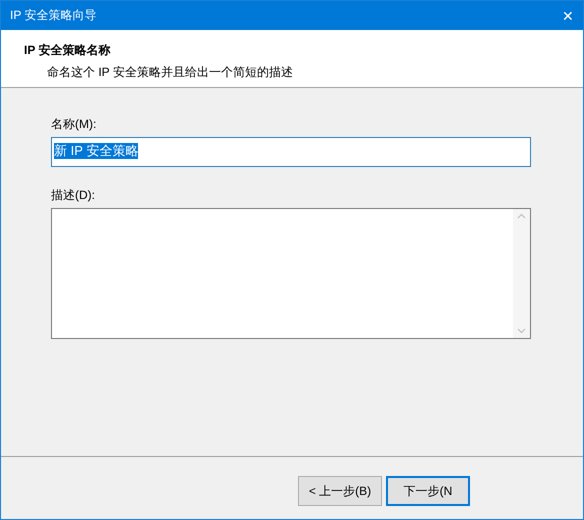 Image resolution: width=584 pixels, height=520 pixels. What do you see at coordinates (521, 216) in the screenshot?
I see `scroll-up-icon` at bounding box center [521, 216].